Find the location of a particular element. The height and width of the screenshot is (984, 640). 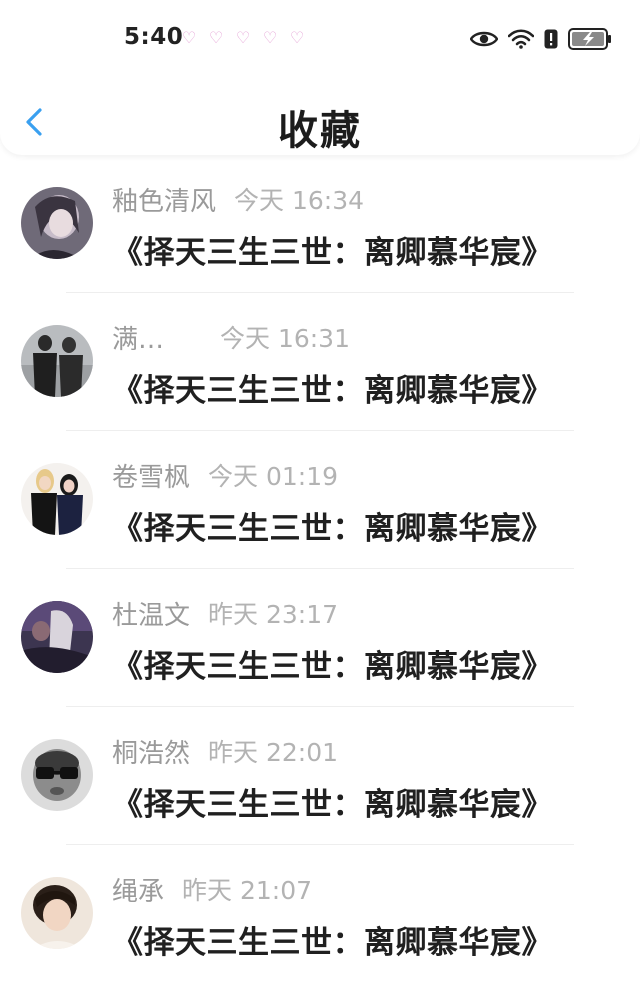

user-name: 卷雪枫 is located at coordinates (151, 475).